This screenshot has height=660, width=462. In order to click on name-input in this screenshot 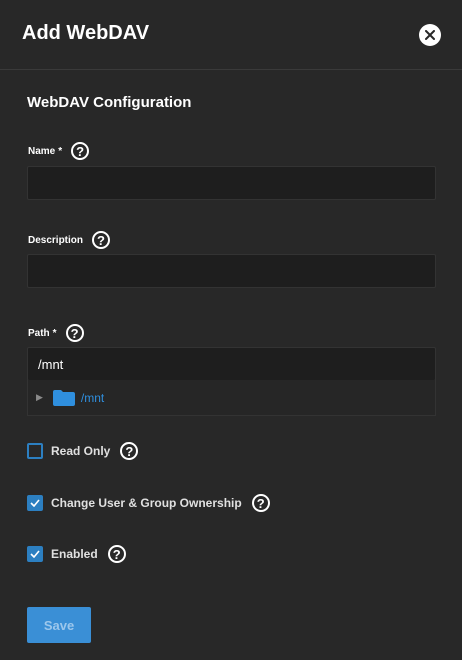, I will do `click(231, 183)`.